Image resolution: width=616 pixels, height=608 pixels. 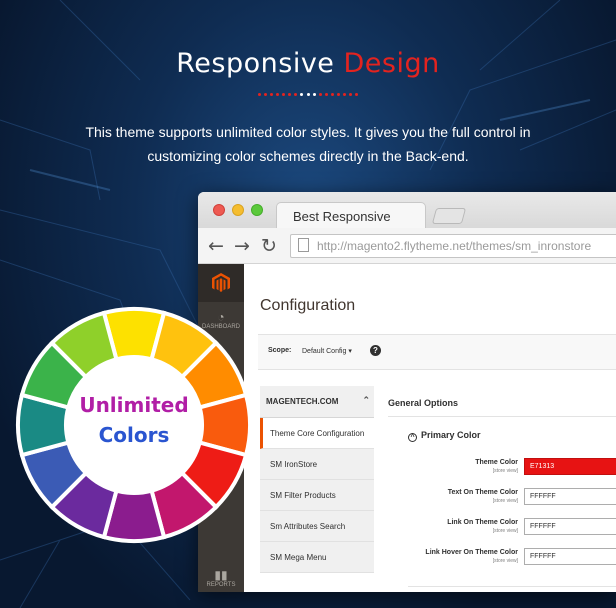 What do you see at coordinates (317, 464) in the screenshot?
I see `nav-item-ironstore: SM IronStore` at bounding box center [317, 464].